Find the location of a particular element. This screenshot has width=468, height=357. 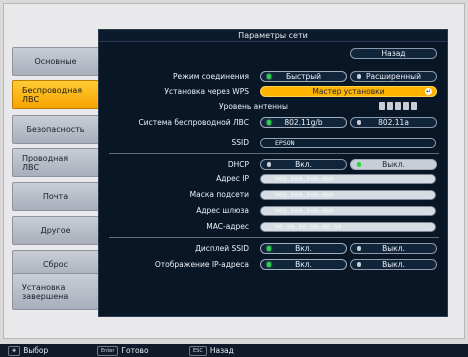

subnet-mask-row: Маска подсети 000.000.000.000 is located at coordinates (274, 195).